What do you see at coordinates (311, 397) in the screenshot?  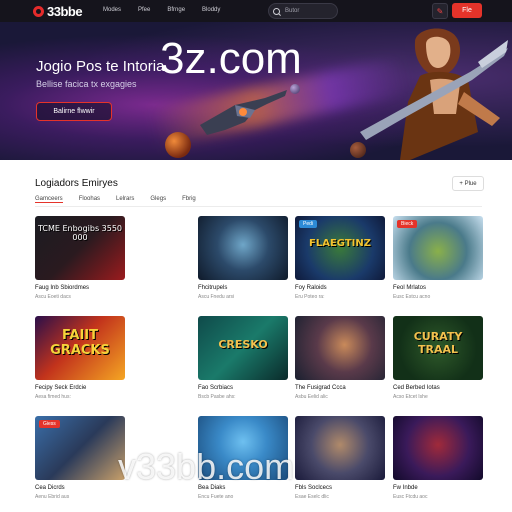 I see `game-meta: Asbu Eelid alic` at bounding box center [311, 397].